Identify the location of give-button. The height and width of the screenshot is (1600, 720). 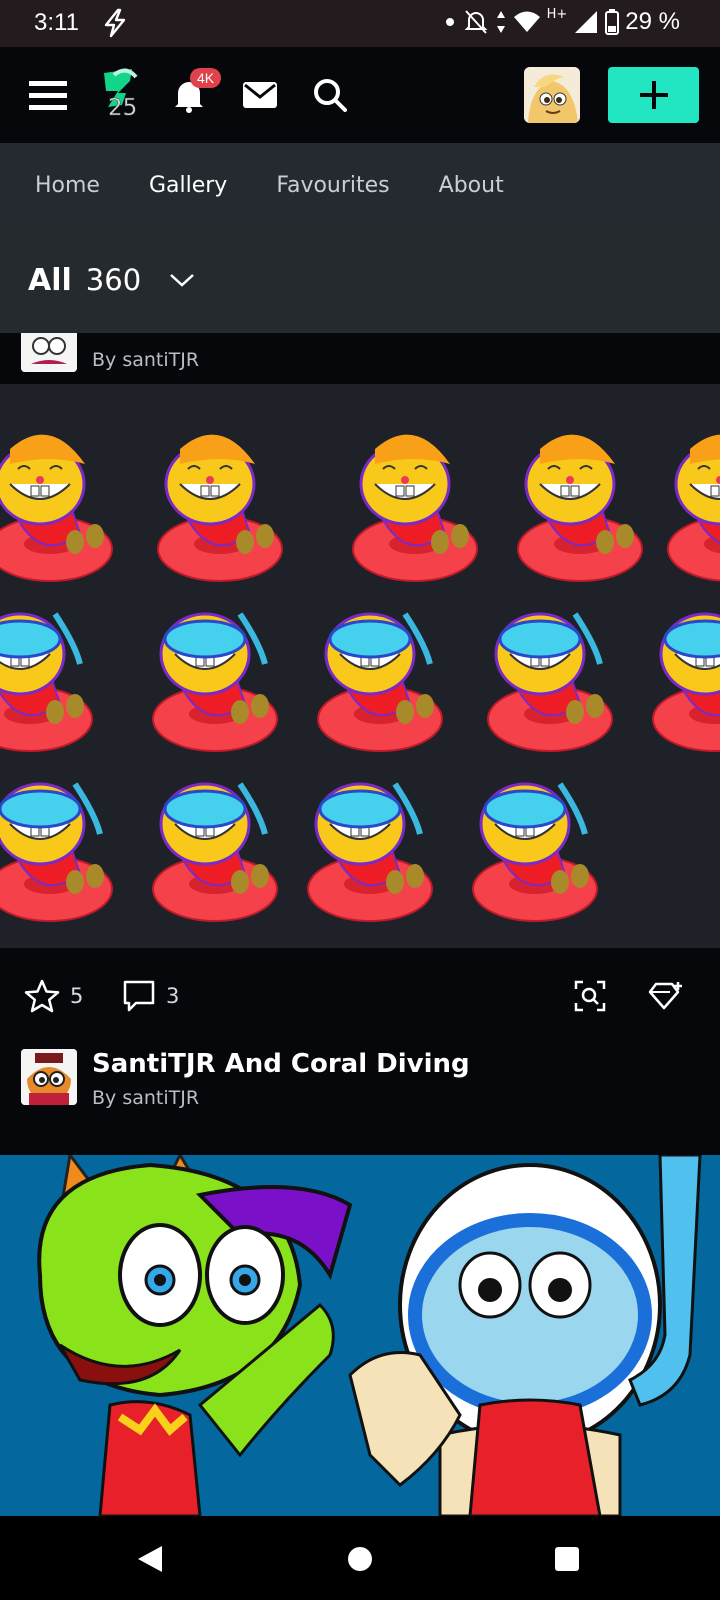
(666, 996).